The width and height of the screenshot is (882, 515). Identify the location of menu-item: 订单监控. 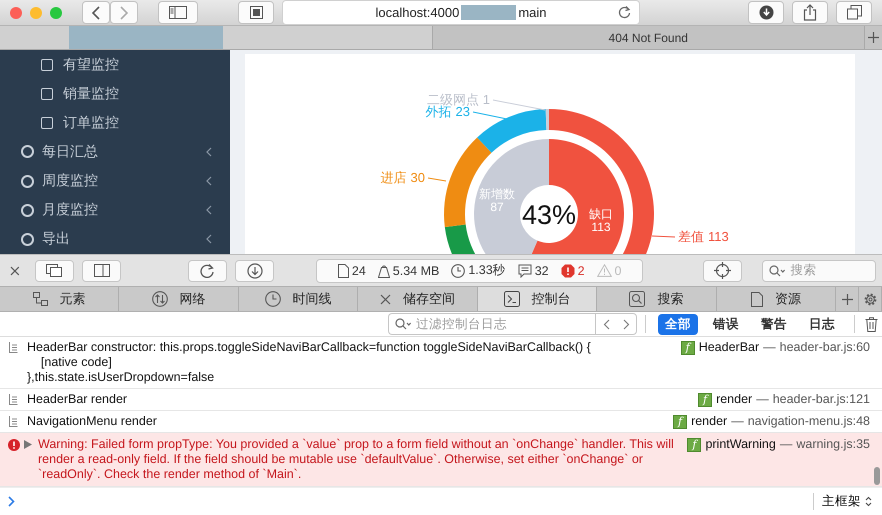
(91, 123).